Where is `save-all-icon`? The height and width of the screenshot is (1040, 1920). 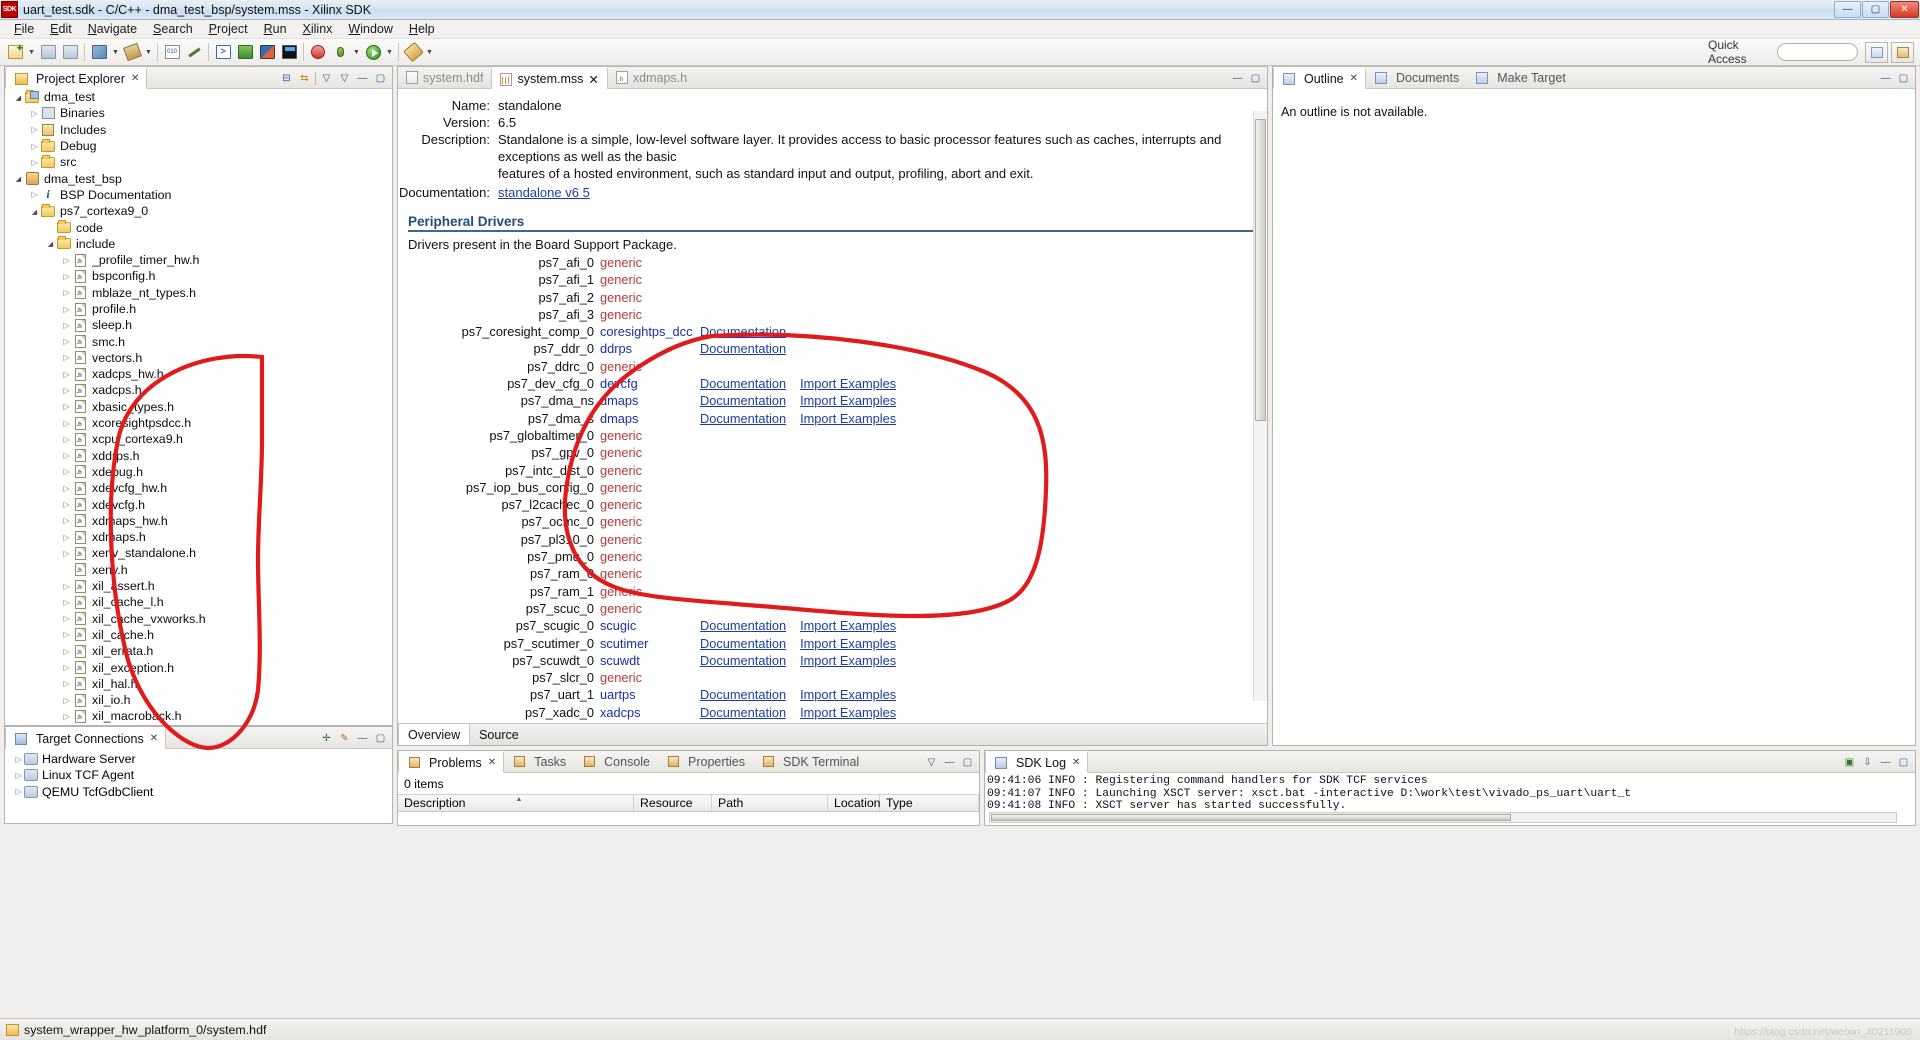 save-all-icon is located at coordinates (70, 52).